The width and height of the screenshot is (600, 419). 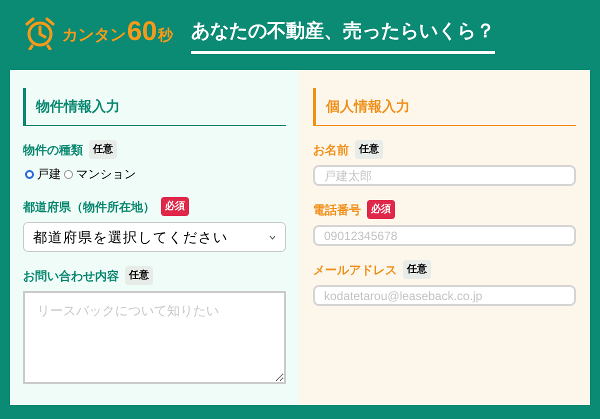 What do you see at coordinates (337, 210) in the screenshot?
I see `field-label: 電話番号` at bounding box center [337, 210].